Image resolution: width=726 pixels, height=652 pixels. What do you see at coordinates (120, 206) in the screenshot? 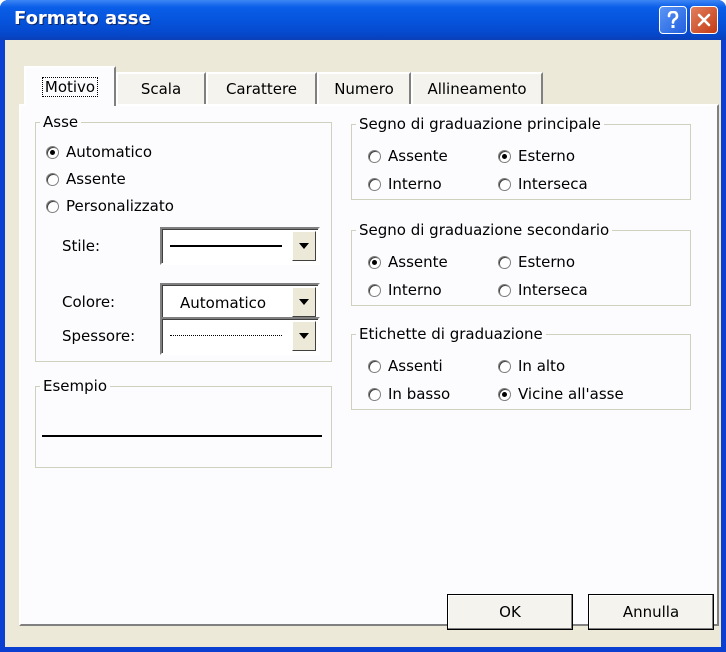
I see `radio-label: Personalizzato` at bounding box center [120, 206].